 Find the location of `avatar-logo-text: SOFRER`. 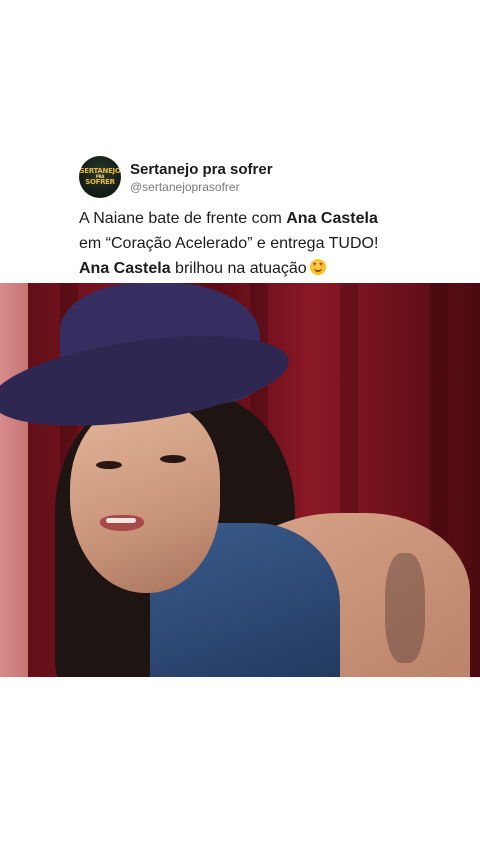

avatar-logo-text: SOFRER is located at coordinates (100, 182).